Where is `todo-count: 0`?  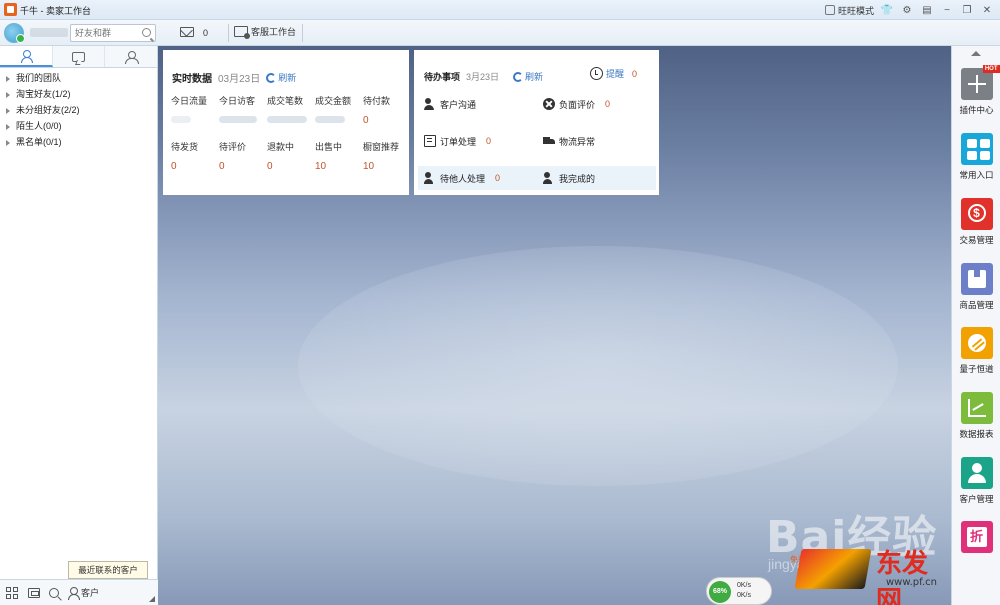 todo-count: 0 is located at coordinates (489, 141).